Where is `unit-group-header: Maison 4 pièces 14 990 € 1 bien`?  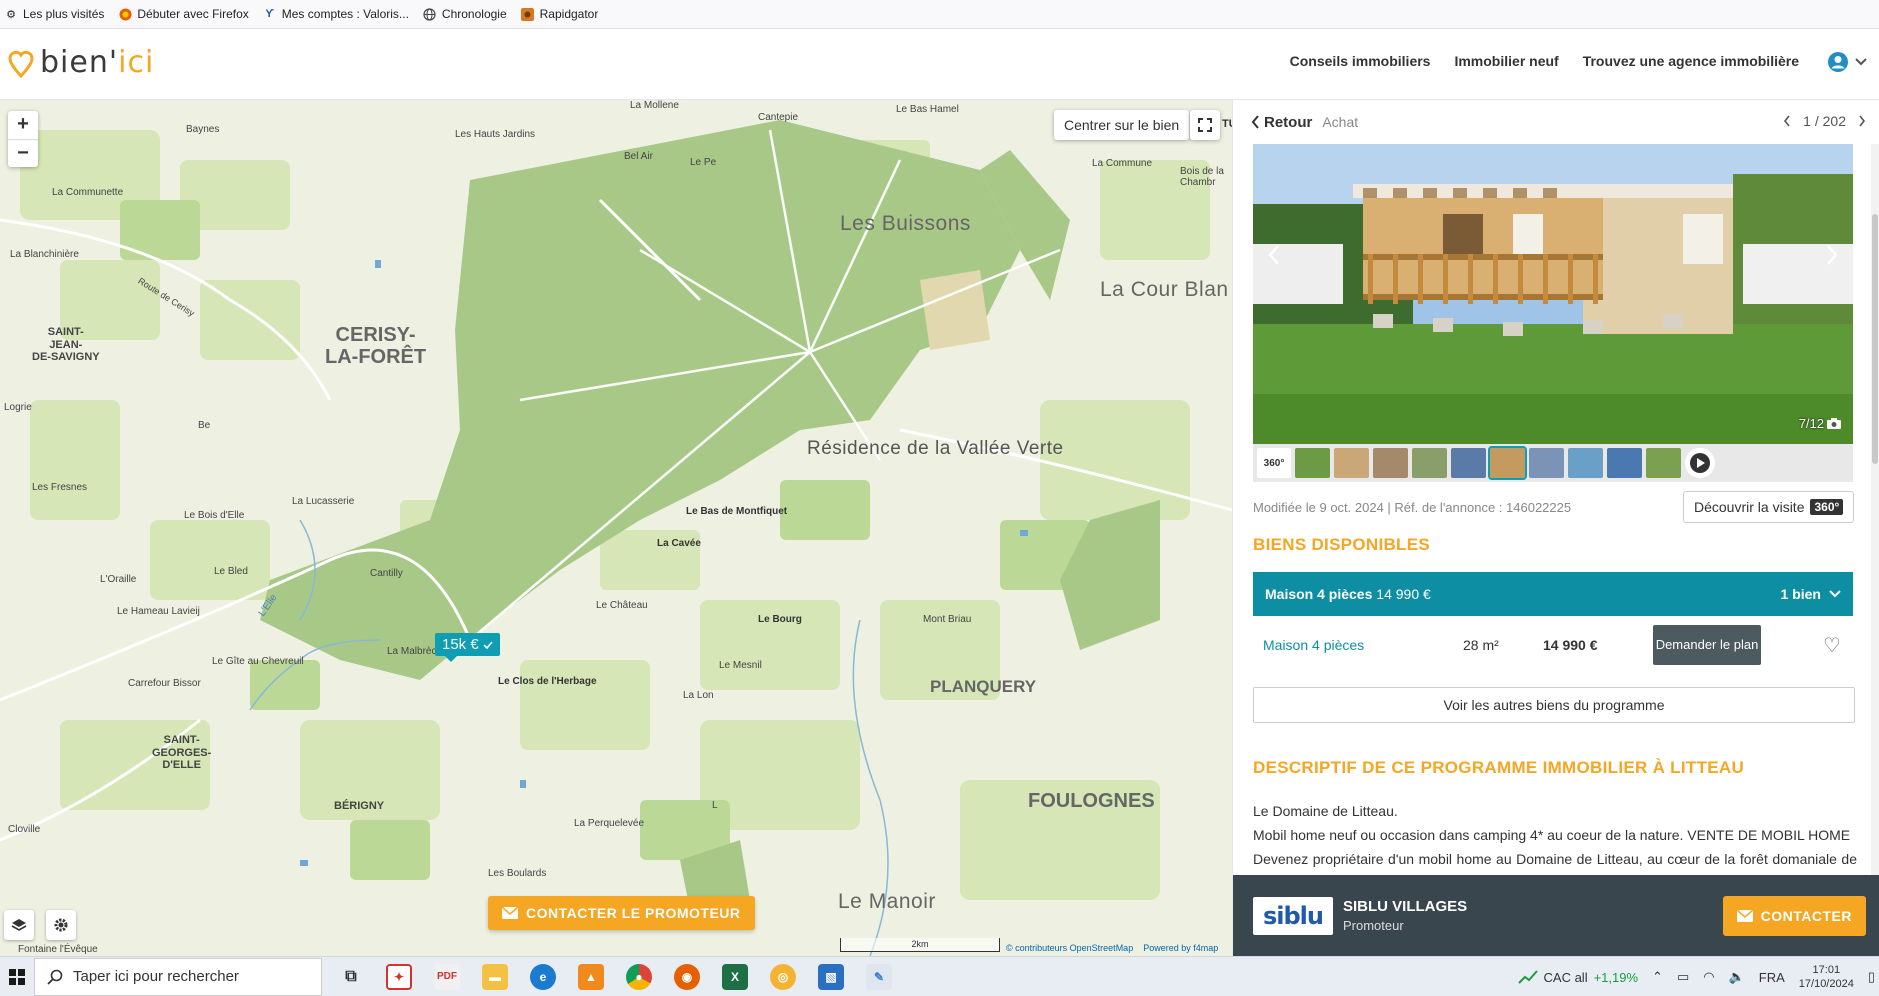
unit-group-header: Maison 4 pièces 14 990 € 1 bien is located at coordinates (1553, 594).